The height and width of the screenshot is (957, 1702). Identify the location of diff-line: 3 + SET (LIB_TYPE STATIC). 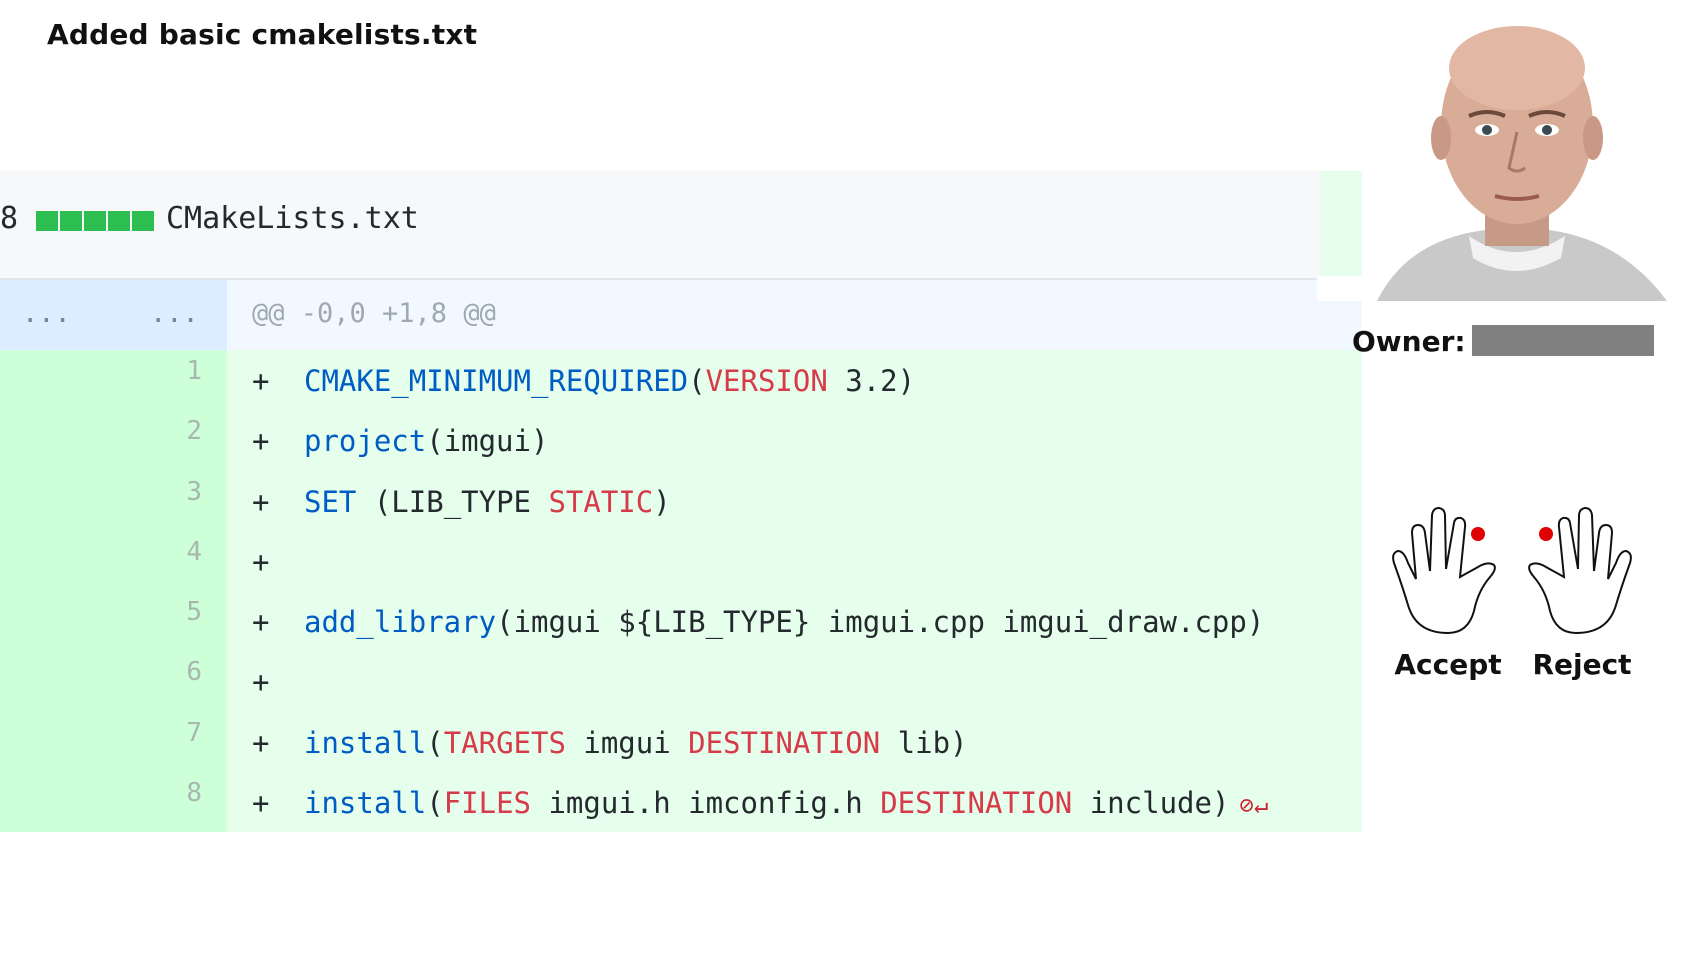
(681, 501).